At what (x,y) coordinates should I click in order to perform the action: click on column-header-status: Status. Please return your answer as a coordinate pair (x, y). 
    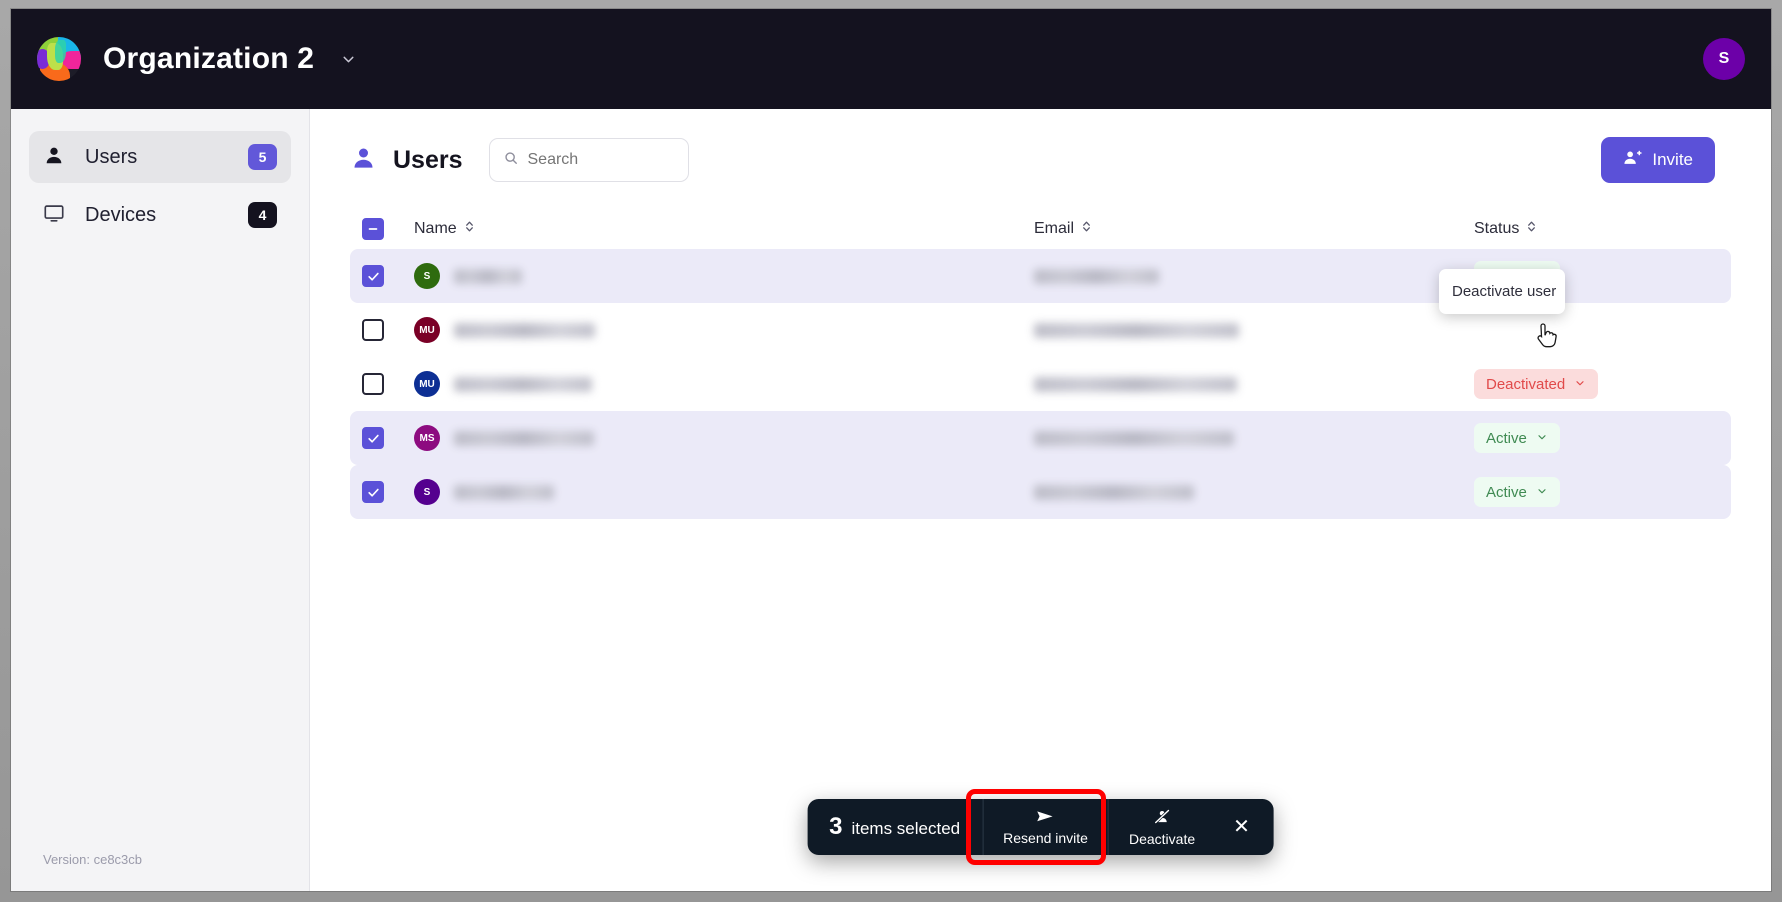
    Looking at the image, I should click on (1505, 229).